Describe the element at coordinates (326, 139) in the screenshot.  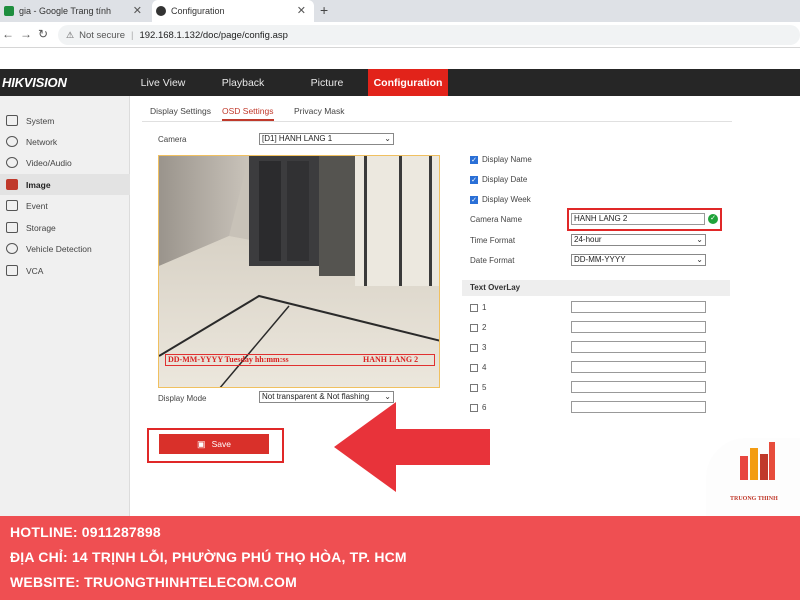
I see `camera-select: [D1] HANH LANG 1 ⌄` at that location.